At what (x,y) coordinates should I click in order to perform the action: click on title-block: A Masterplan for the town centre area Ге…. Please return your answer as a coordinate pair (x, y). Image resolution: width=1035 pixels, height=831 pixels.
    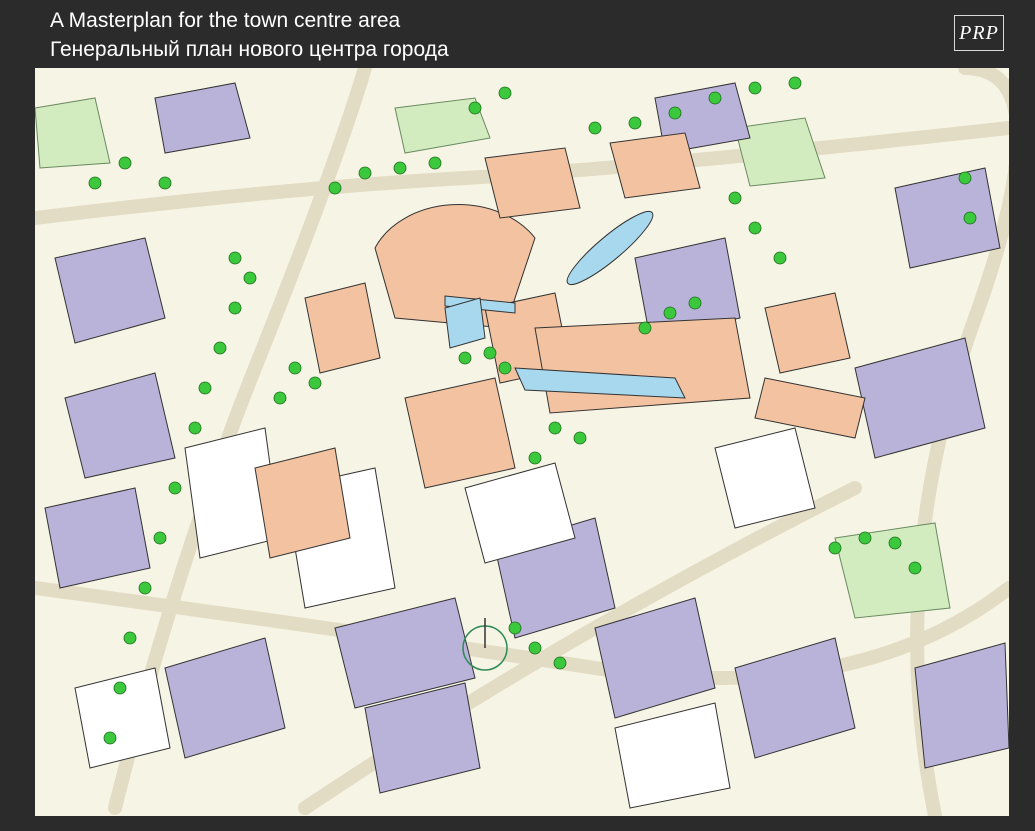
    Looking at the image, I should click on (249, 35).